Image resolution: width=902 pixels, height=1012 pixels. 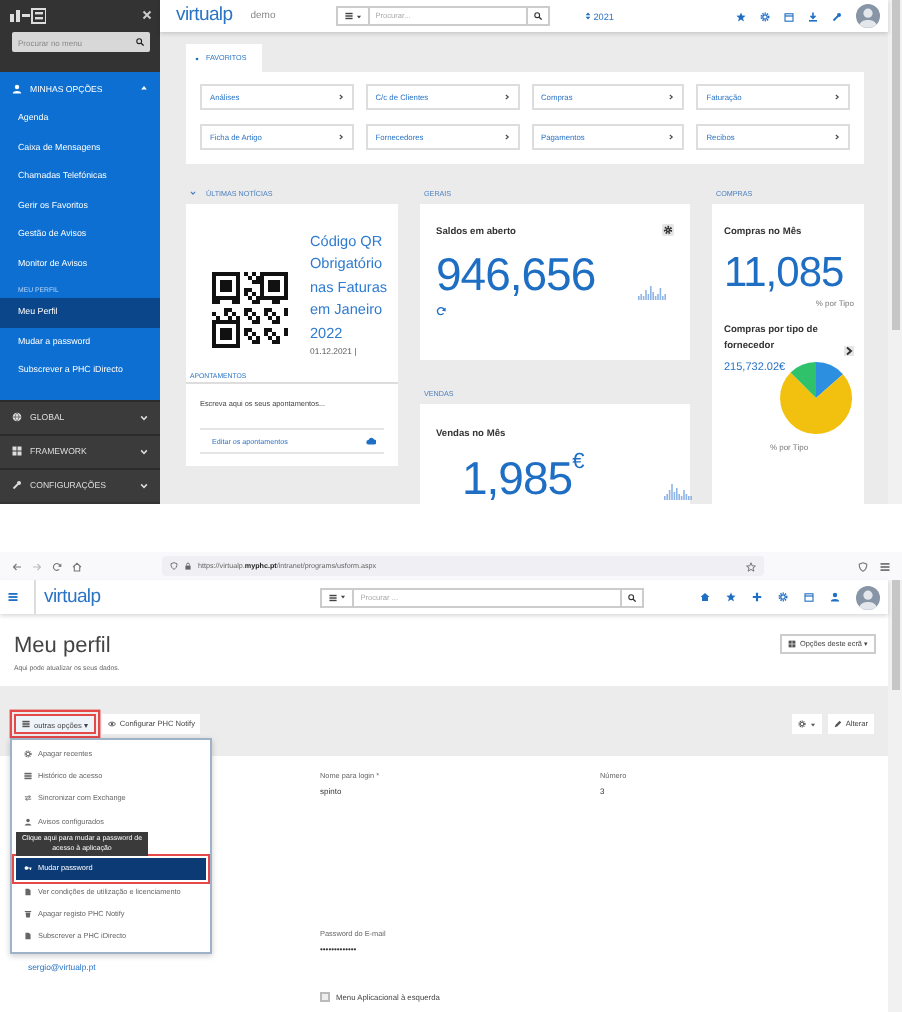 What do you see at coordinates (516, 274) in the screenshot?
I see `balance-value: 946,656` at bounding box center [516, 274].